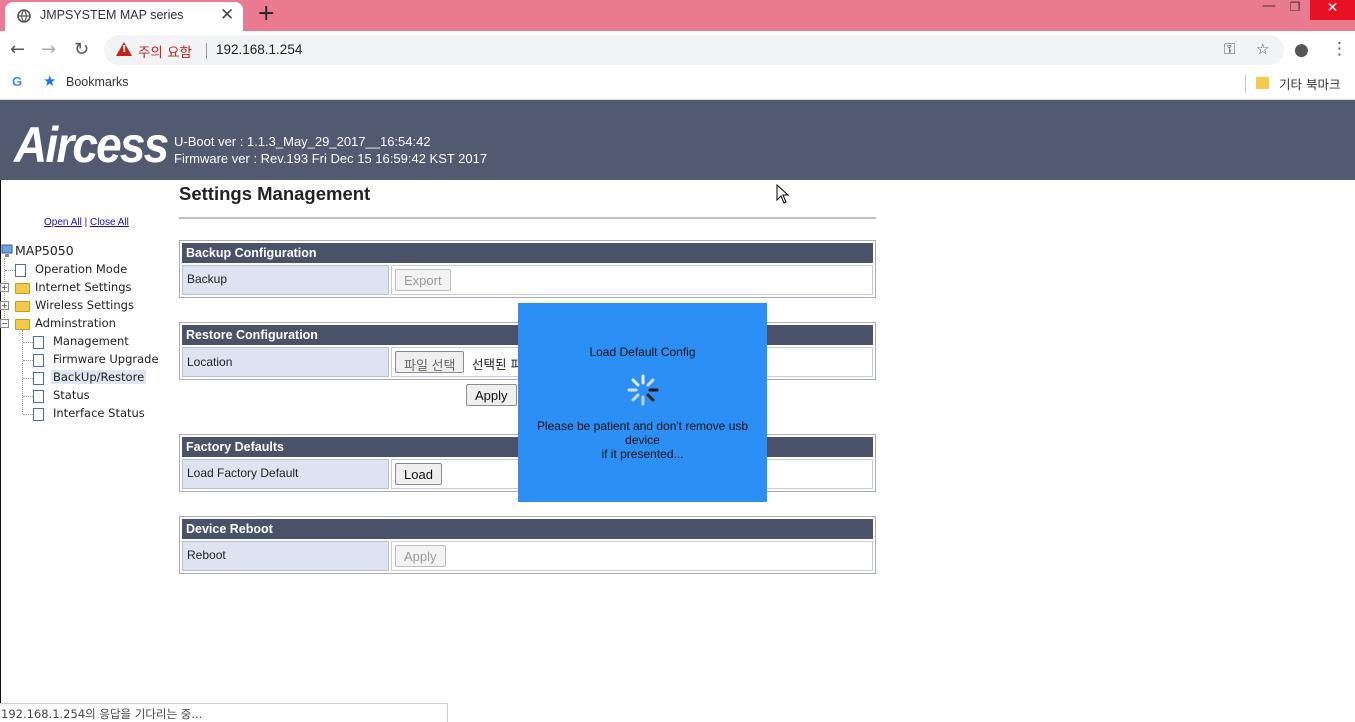 This screenshot has width=1355, height=722. Describe the element at coordinates (22, 324) in the screenshot. I see `open-folder-icon` at that location.